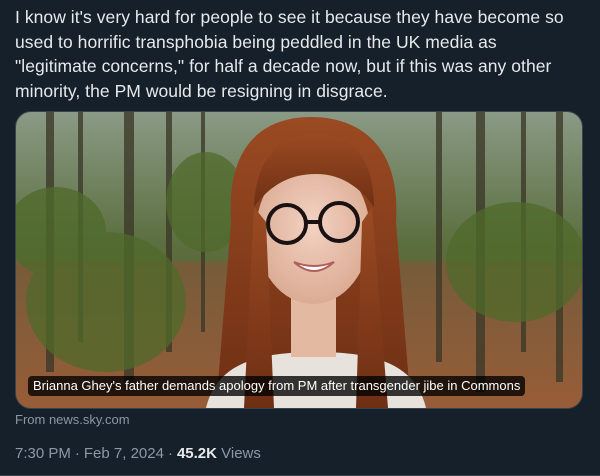 The image size is (600, 476). Describe the element at coordinates (124, 453) in the screenshot. I see `tweet-date: Feb 7, 2024` at that location.